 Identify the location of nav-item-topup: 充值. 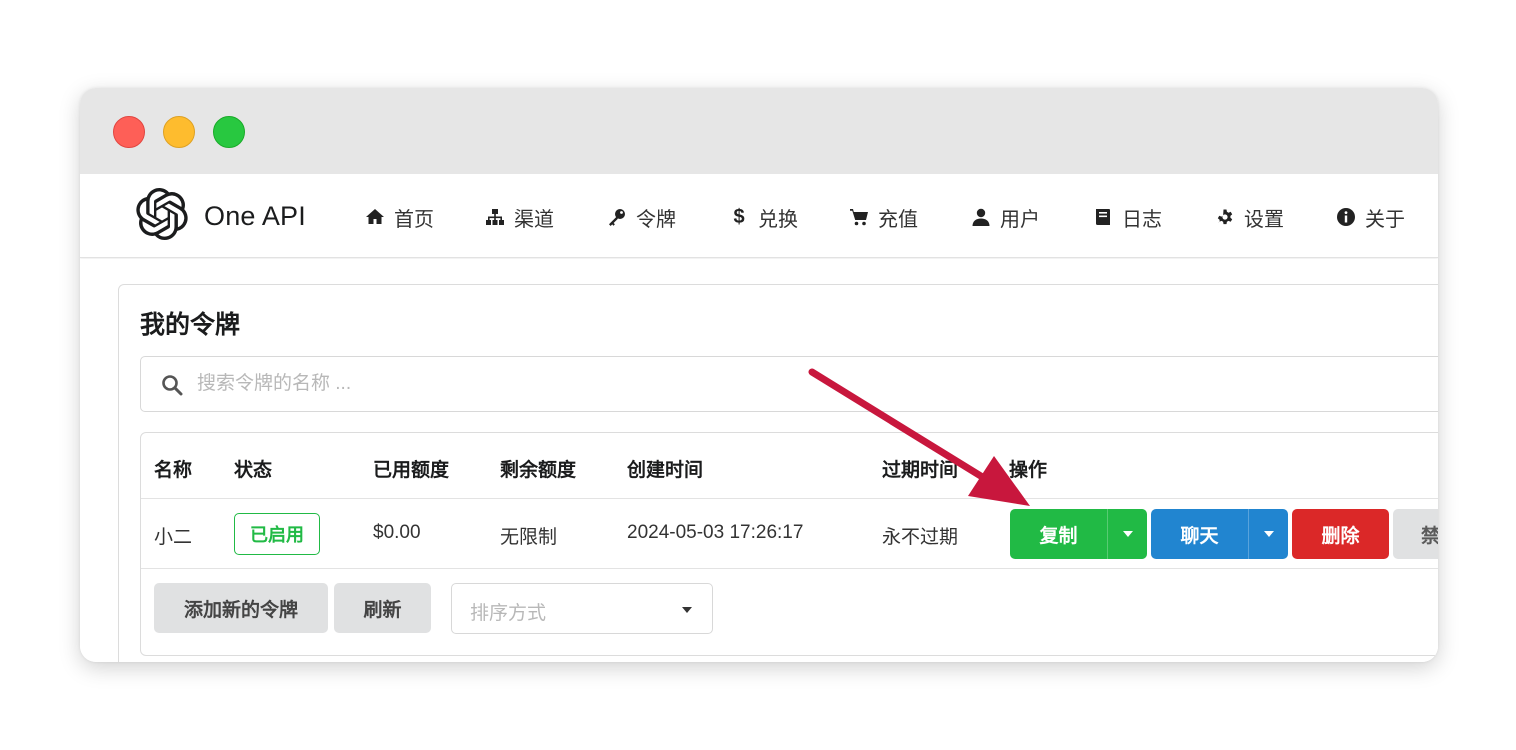
(883, 217).